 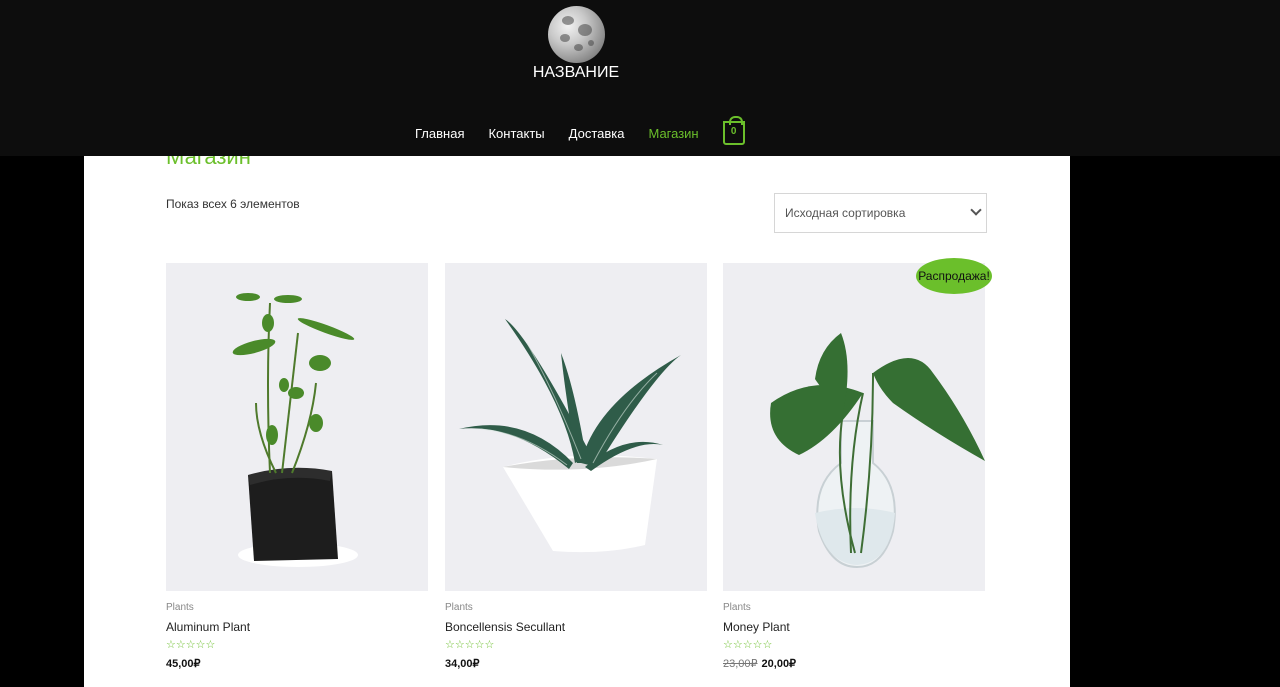 I want to click on product-card: Plants Aluminum Plant ☆☆☆☆☆ 45,00₽, so click(x=297, y=466).